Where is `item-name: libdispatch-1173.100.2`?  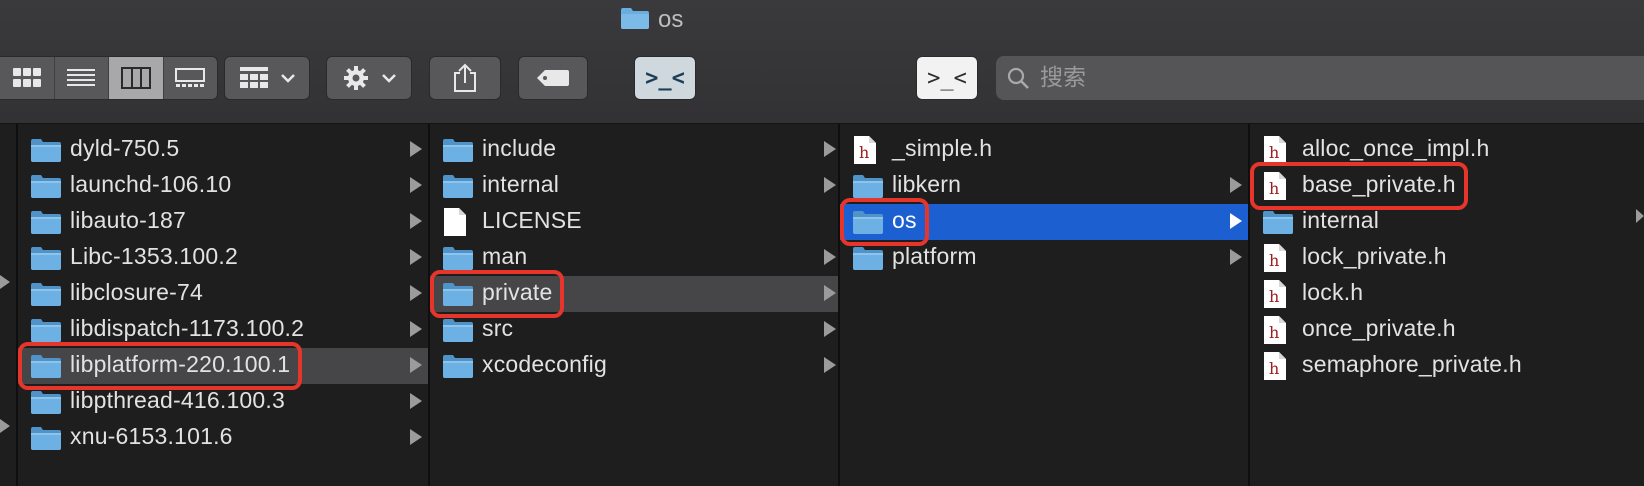 item-name: libdispatch-1173.100.2 is located at coordinates (187, 328).